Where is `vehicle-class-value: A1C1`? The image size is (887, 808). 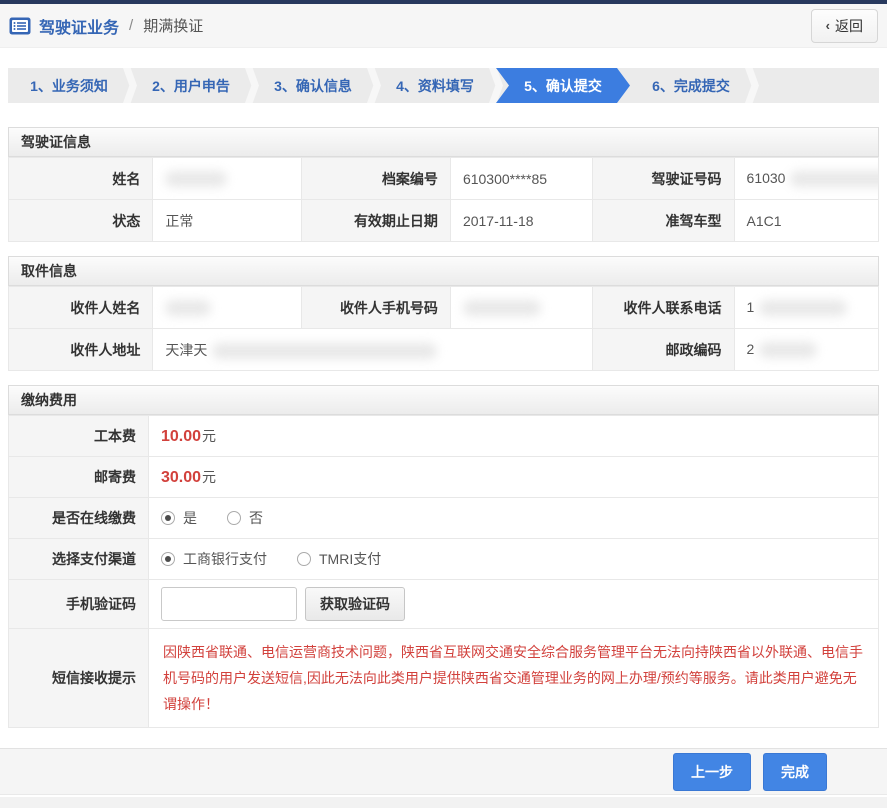 vehicle-class-value: A1C1 is located at coordinates (806, 220).